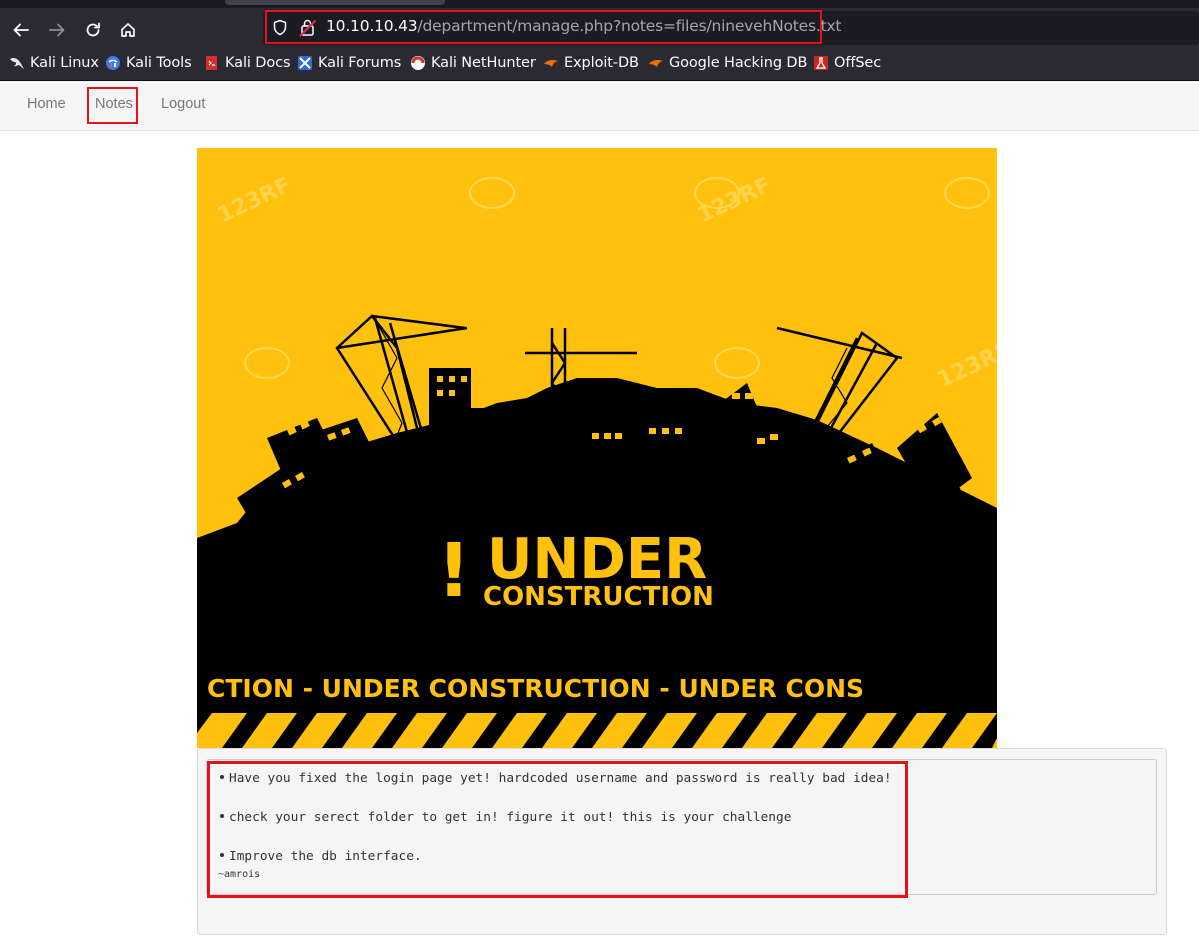 The width and height of the screenshot is (1199, 943). Describe the element at coordinates (17, 63) in the screenshot. I see `kali-dragon-icon` at that location.